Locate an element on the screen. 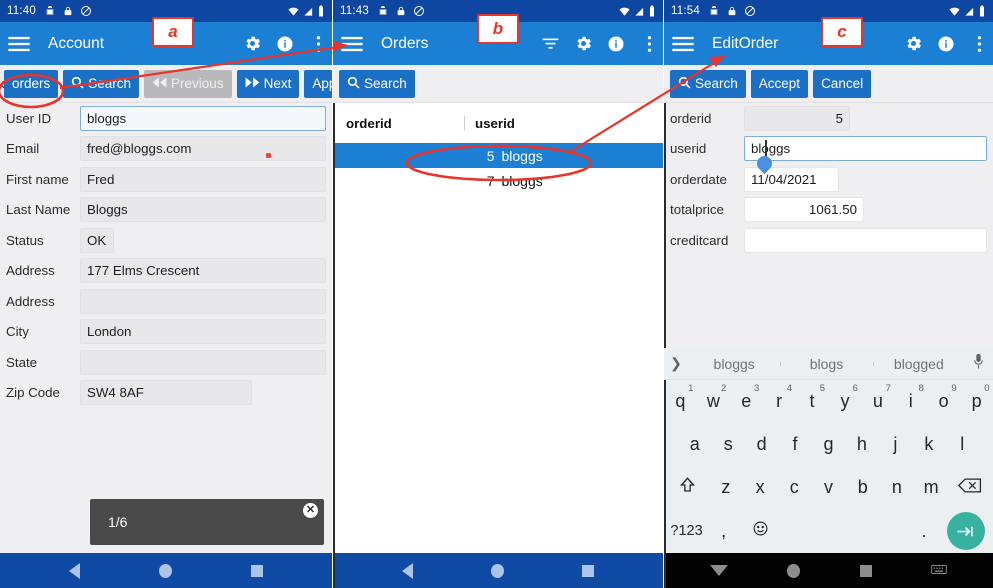 The height and width of the screenshot is (588, 993). accept-button: Accept is located at coordinates (779, 83).